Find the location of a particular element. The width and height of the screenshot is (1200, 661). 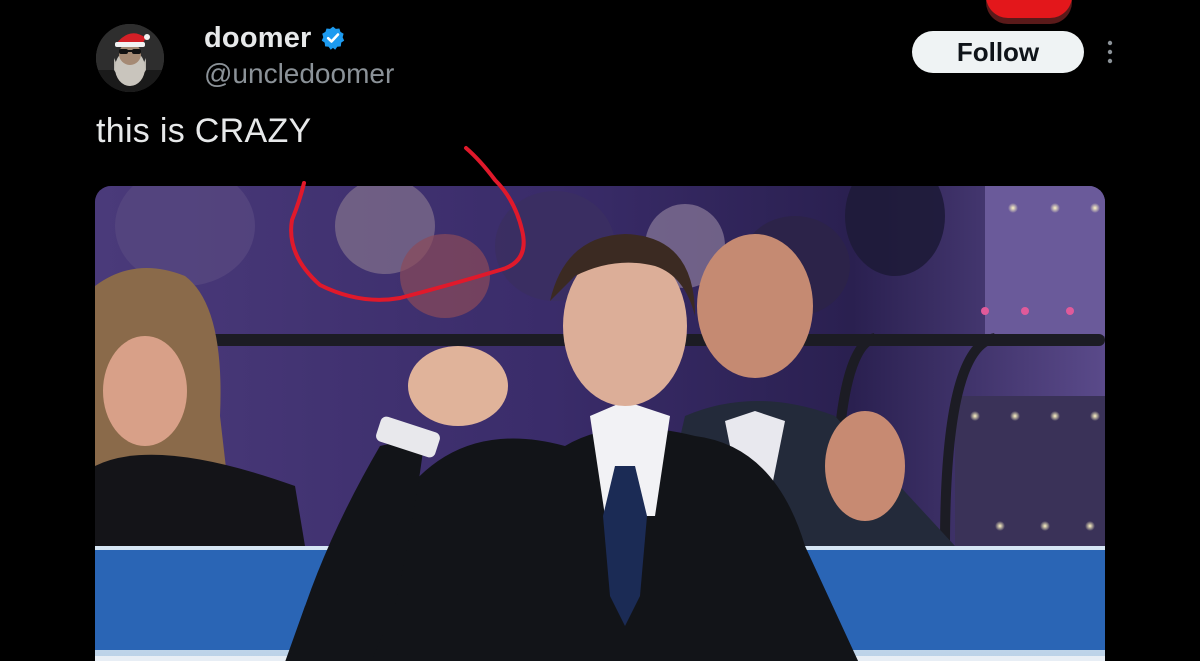

display-name: doomer is located at coordinates (258, 38).